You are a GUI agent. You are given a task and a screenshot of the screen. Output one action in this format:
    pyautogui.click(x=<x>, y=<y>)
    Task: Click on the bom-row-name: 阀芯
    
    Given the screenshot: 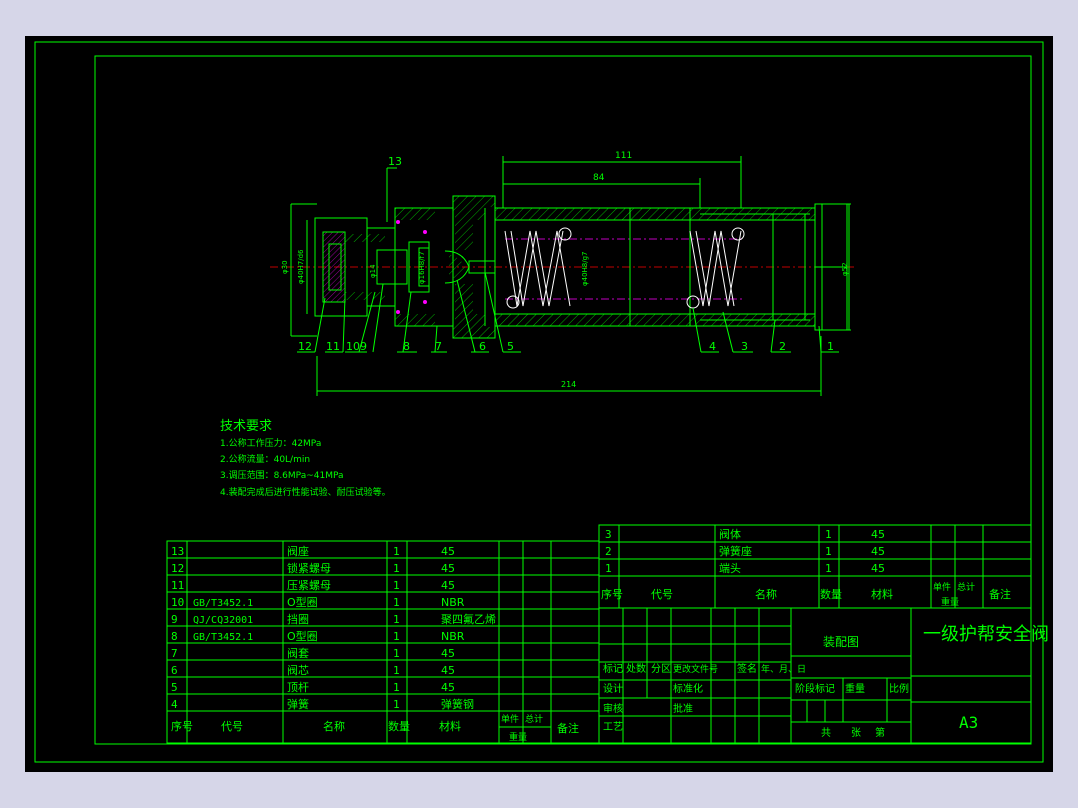 What is the action you would take?
    pyautogui.click(x=298, y=670)
    